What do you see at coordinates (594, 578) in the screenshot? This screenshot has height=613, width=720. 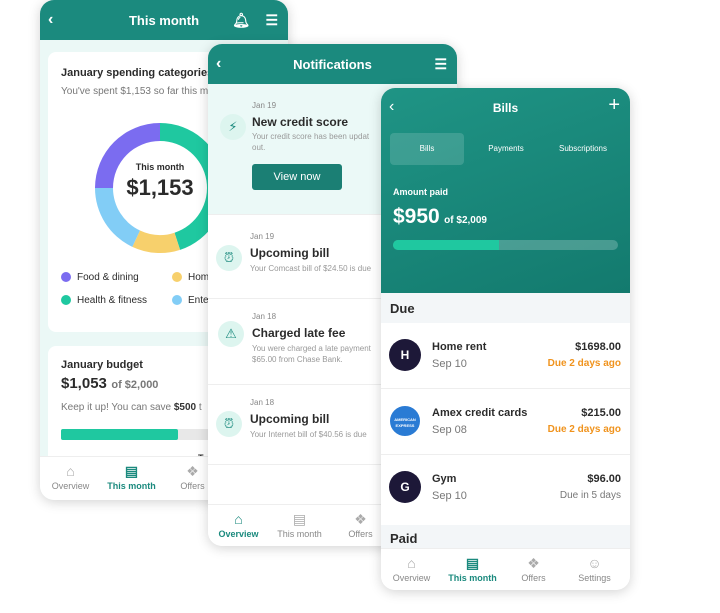 I see `nav-label: Settings` at bounding box center [594, 578].